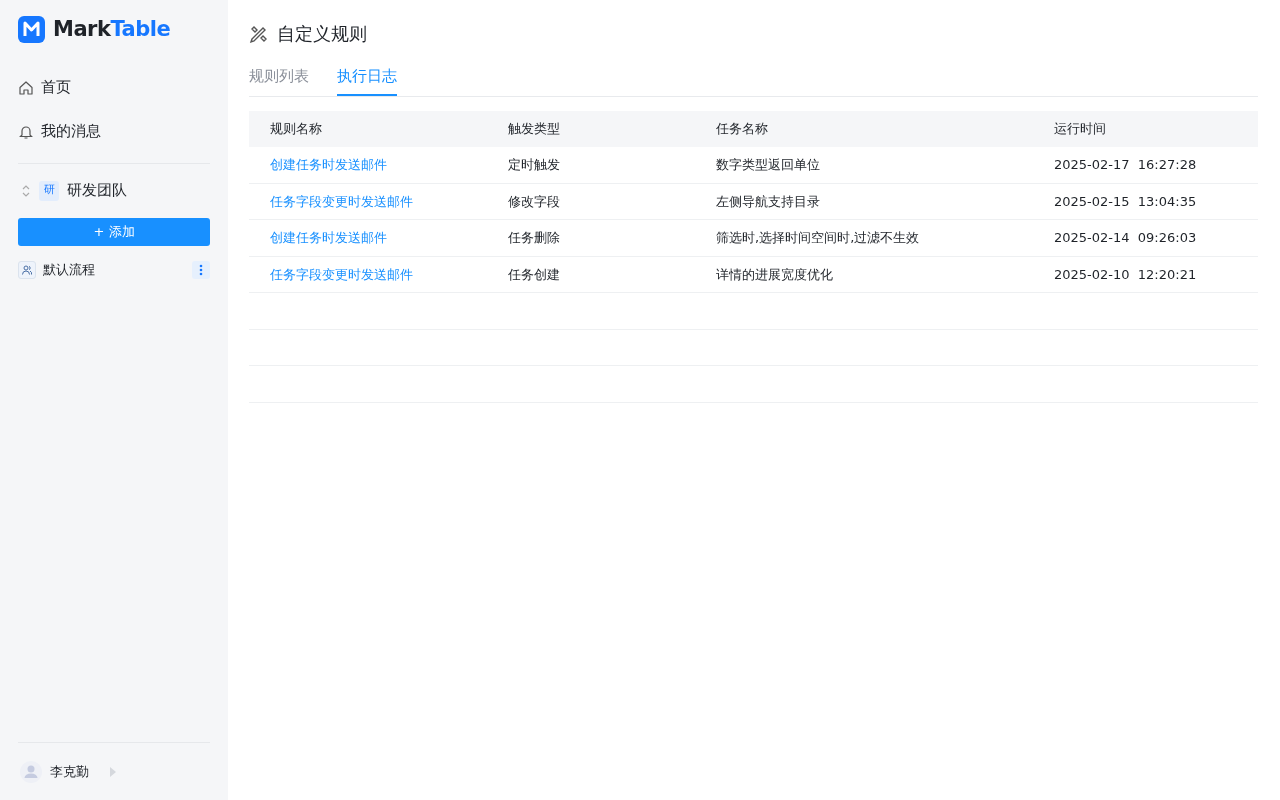 This screenshot has height=800, width=1280. I want to click on more-icon, so click(201, 269).